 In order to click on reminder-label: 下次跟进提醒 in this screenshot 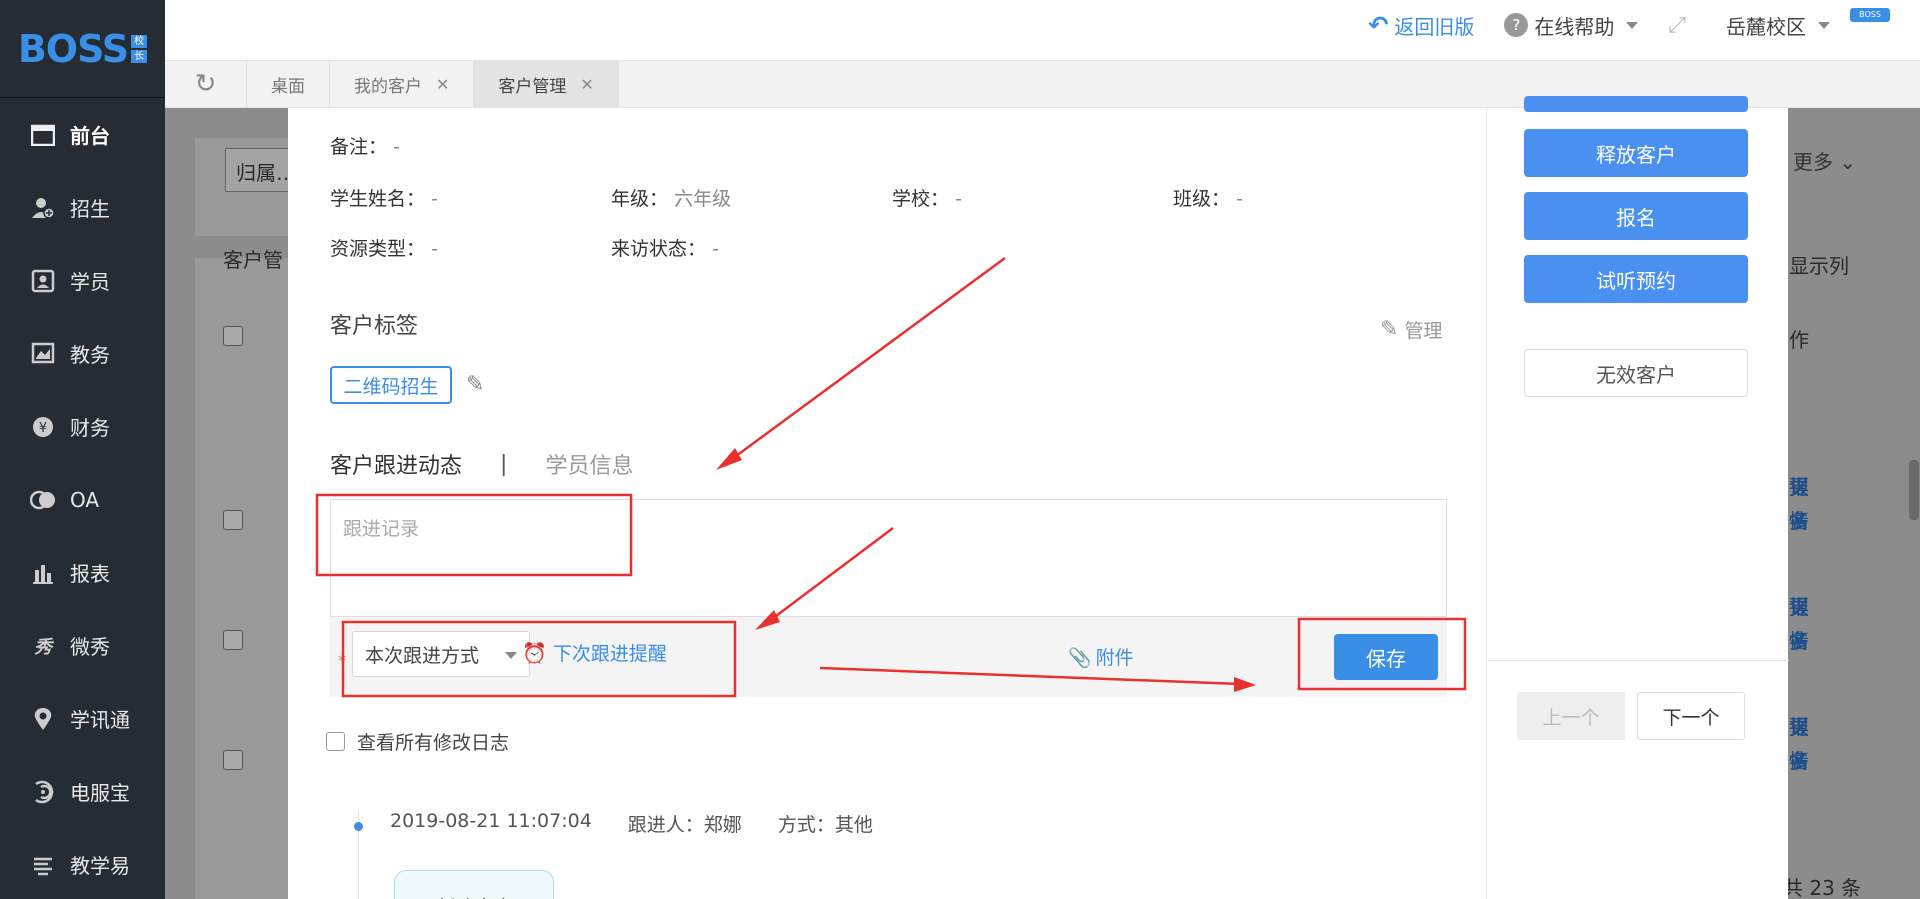, I will do `click(609, 654)`.